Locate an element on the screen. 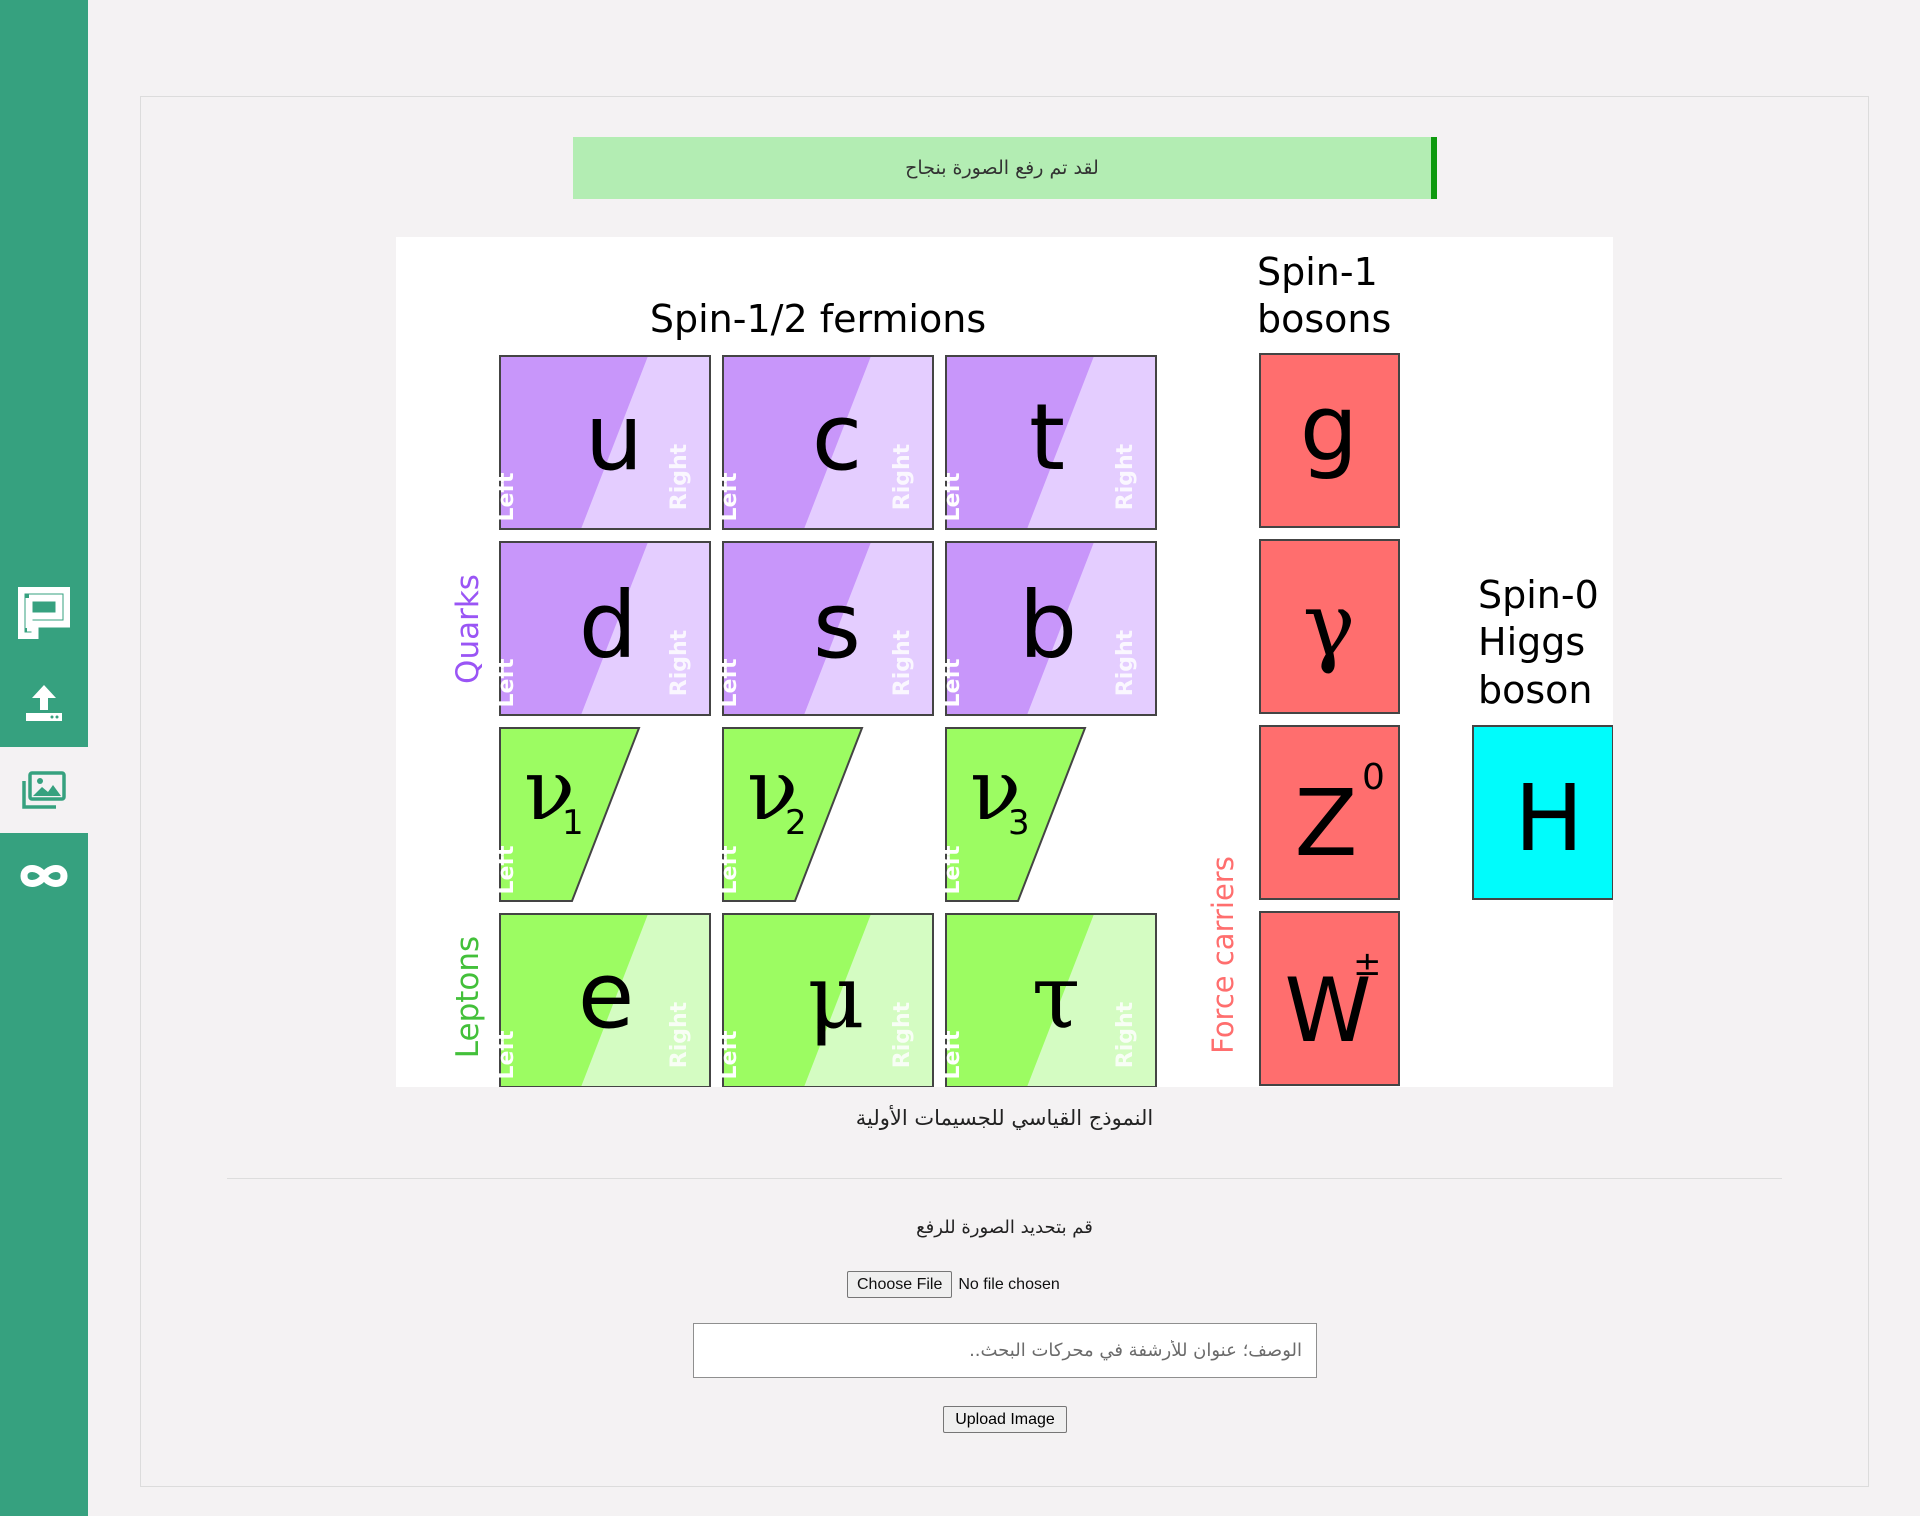 This screenshot has height=1516, width=1920. boson-g-cell: g is located at coordinates (1329, 440).